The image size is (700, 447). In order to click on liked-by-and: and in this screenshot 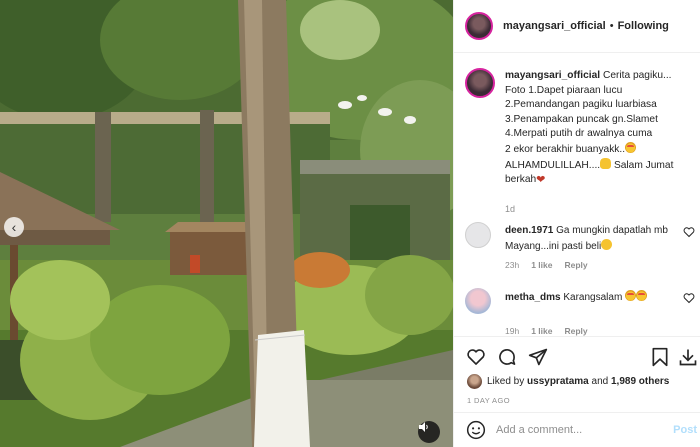, I will do `click(600, 381)`.